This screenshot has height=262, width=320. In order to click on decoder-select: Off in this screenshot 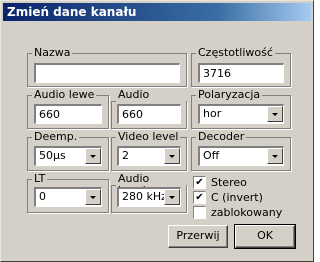, I will do `click(241, 156)`.